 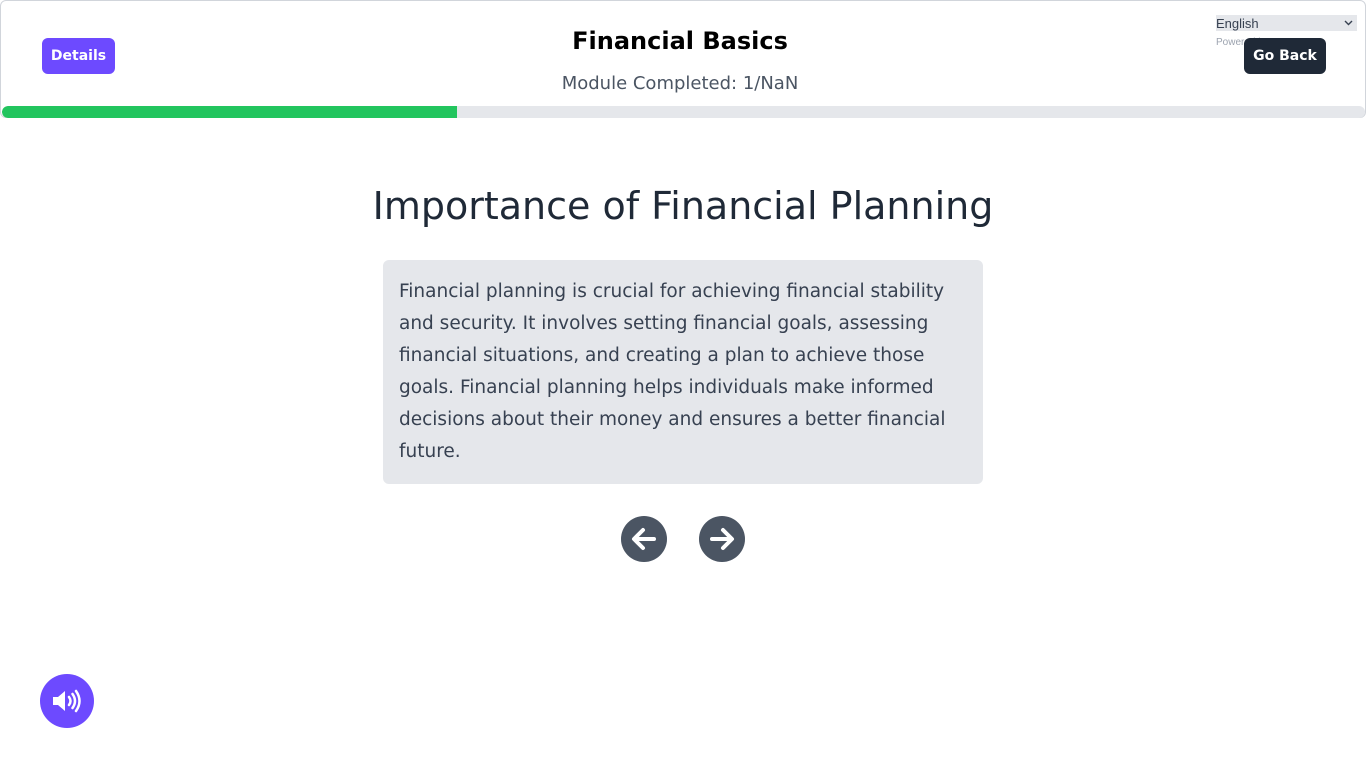 What do you see at coordinates (1285, 56) in the screenshot?
I see `go-back-button: Go Back` at bounding box center [1285, 56].